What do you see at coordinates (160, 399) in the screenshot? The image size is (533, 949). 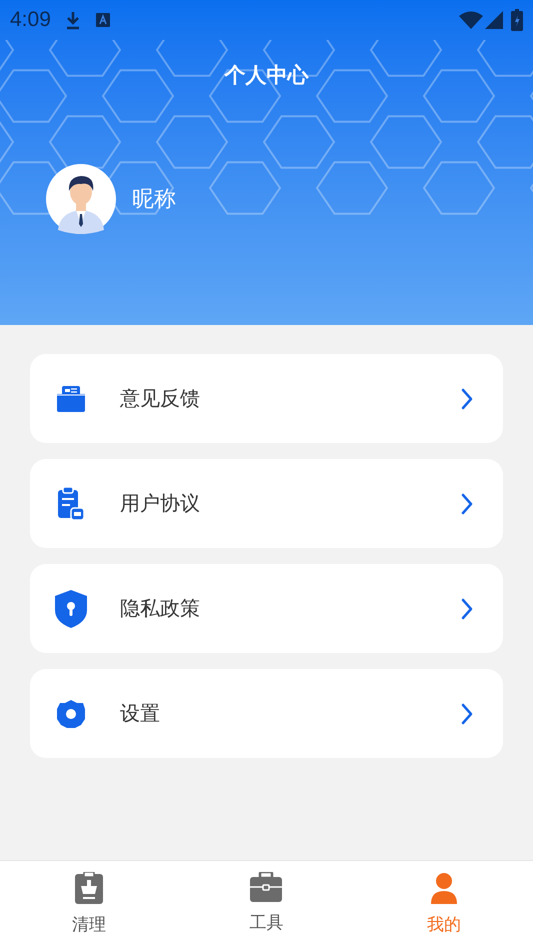 I see `menu-label: 意见反馈` at bounding box center [160, 399].